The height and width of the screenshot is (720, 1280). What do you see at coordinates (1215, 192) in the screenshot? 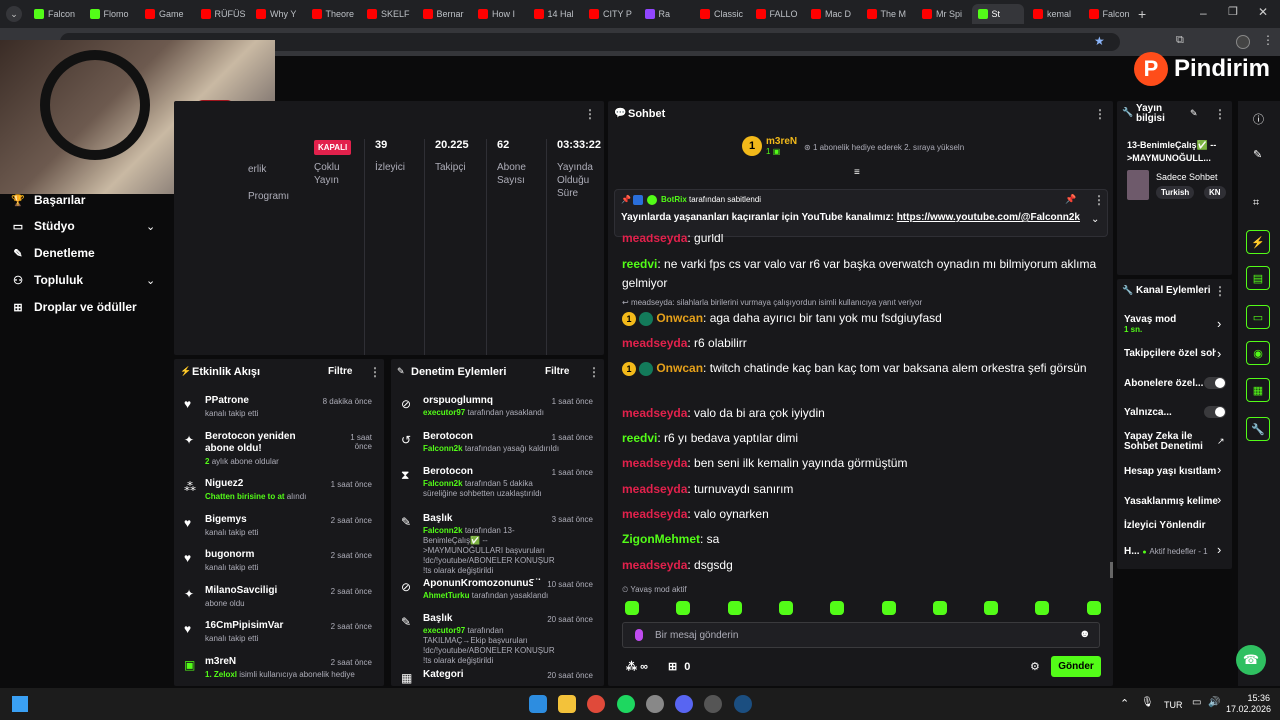
I see `tag-kn: KN` at bounding box center [1215, 192].